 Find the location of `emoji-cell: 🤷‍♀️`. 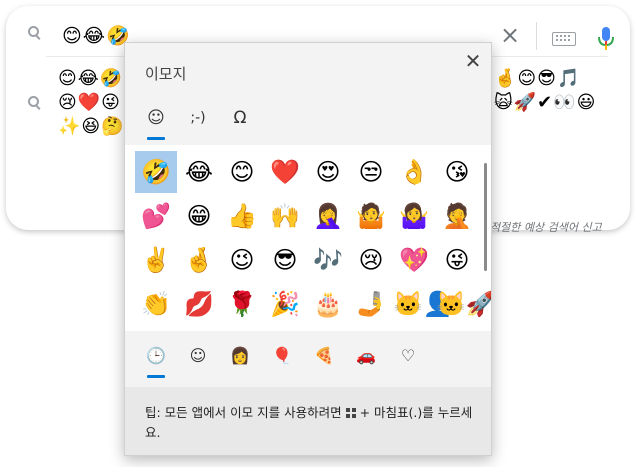

emoji-cell: 🤷‍♀️ is located at coordinates (414, 216).